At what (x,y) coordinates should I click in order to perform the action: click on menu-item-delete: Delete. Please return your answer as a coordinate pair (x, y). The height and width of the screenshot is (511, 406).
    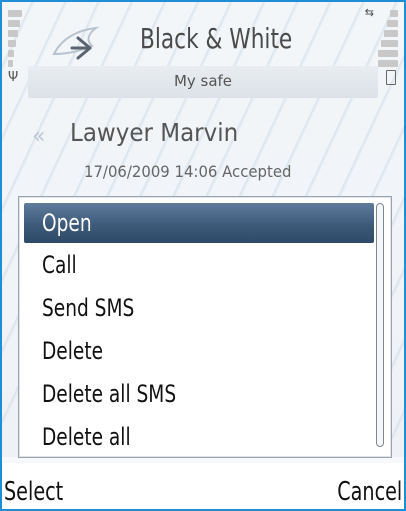
    Looking at the image, I should click on (199, 351).